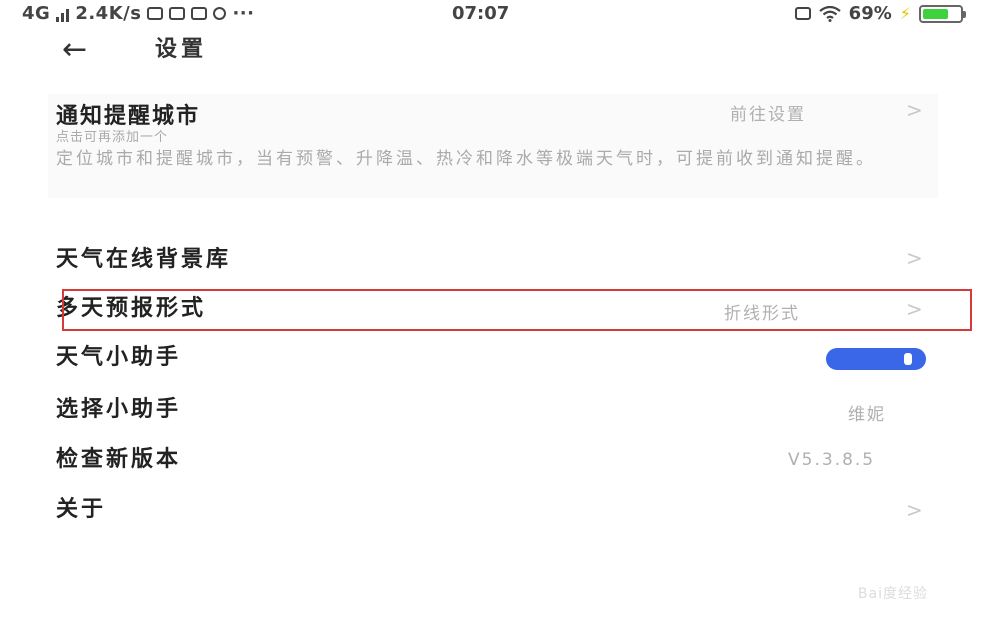 Image resolution: width=985 pixels, height=617 pixels. Describe the element at coordinates (181, 49) in the screenshot. I see `page-title: 设置` at that location.